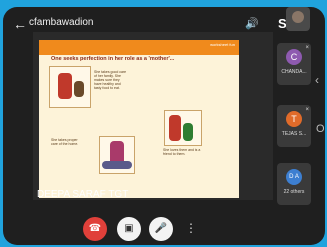 The height and width of the screenshot is (247, 327). I want to click on camera-toggle-button: ▣, so click(129, 229).